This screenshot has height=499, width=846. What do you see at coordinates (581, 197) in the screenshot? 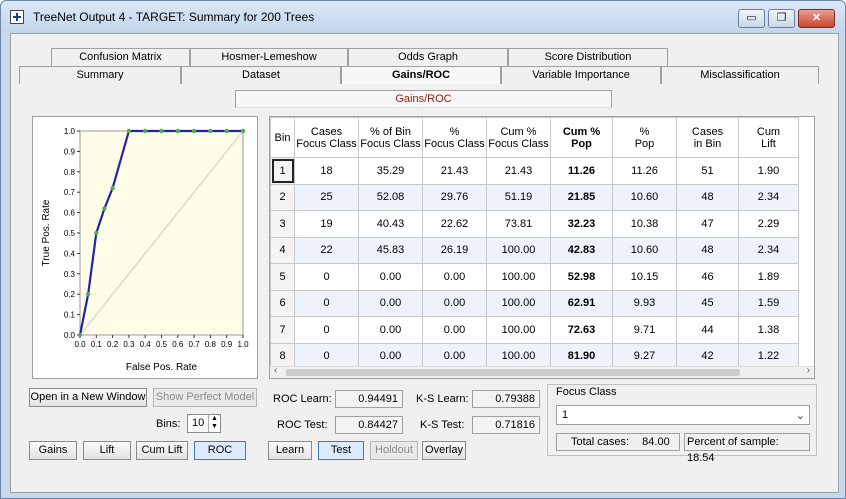
I see `table-cell: 21.85` at bounding box center [581, 197].